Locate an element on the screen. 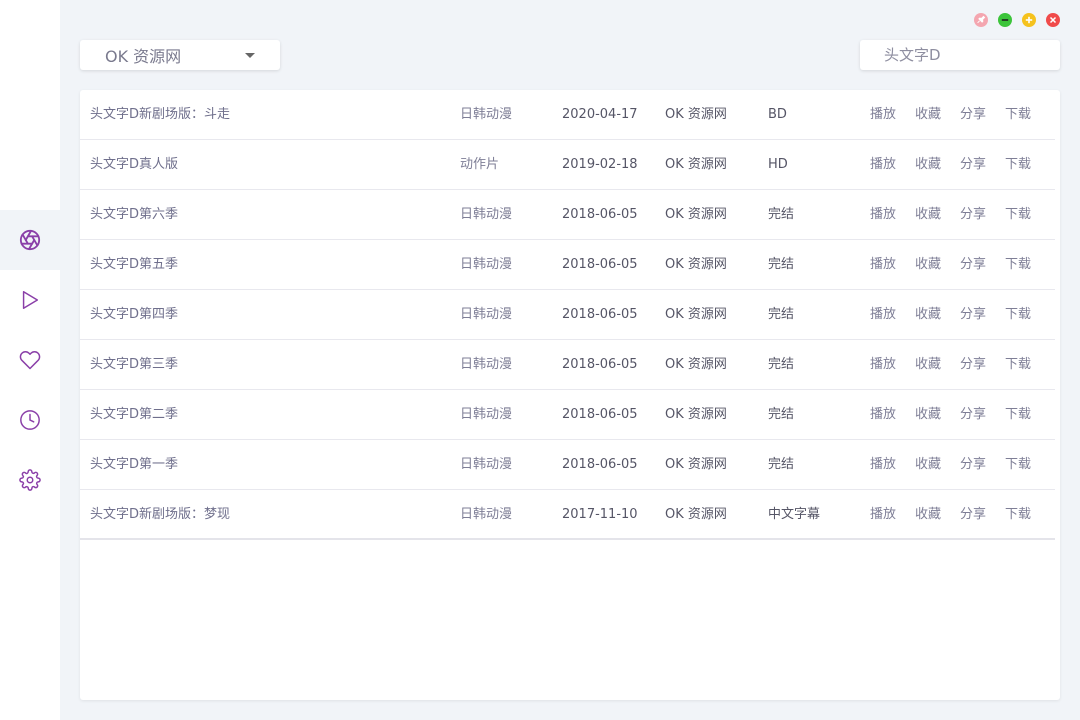 The height and width of the screenshot is (720, 1080). maximize-icon is located at coordinates (1029, 20).